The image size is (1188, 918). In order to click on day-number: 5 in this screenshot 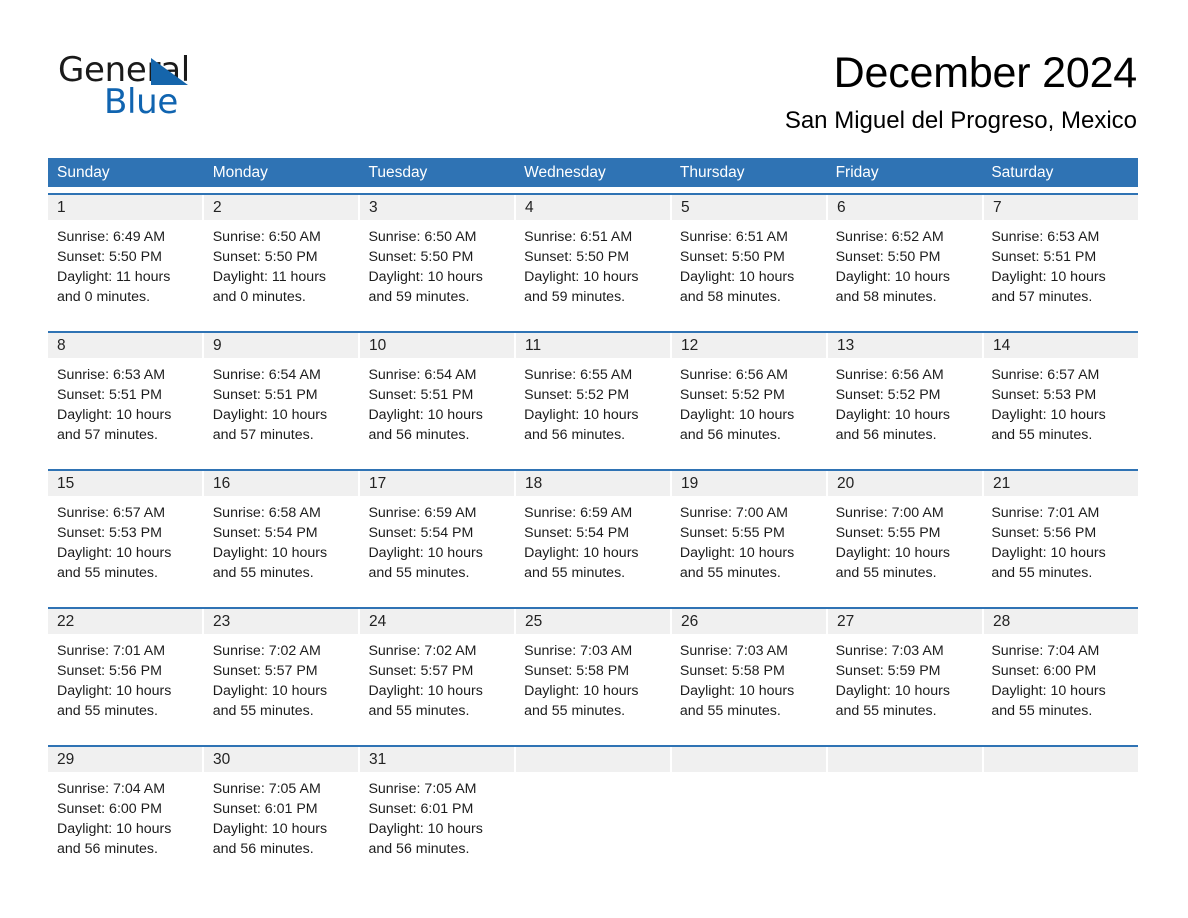, I will do `click(750, 207)`.